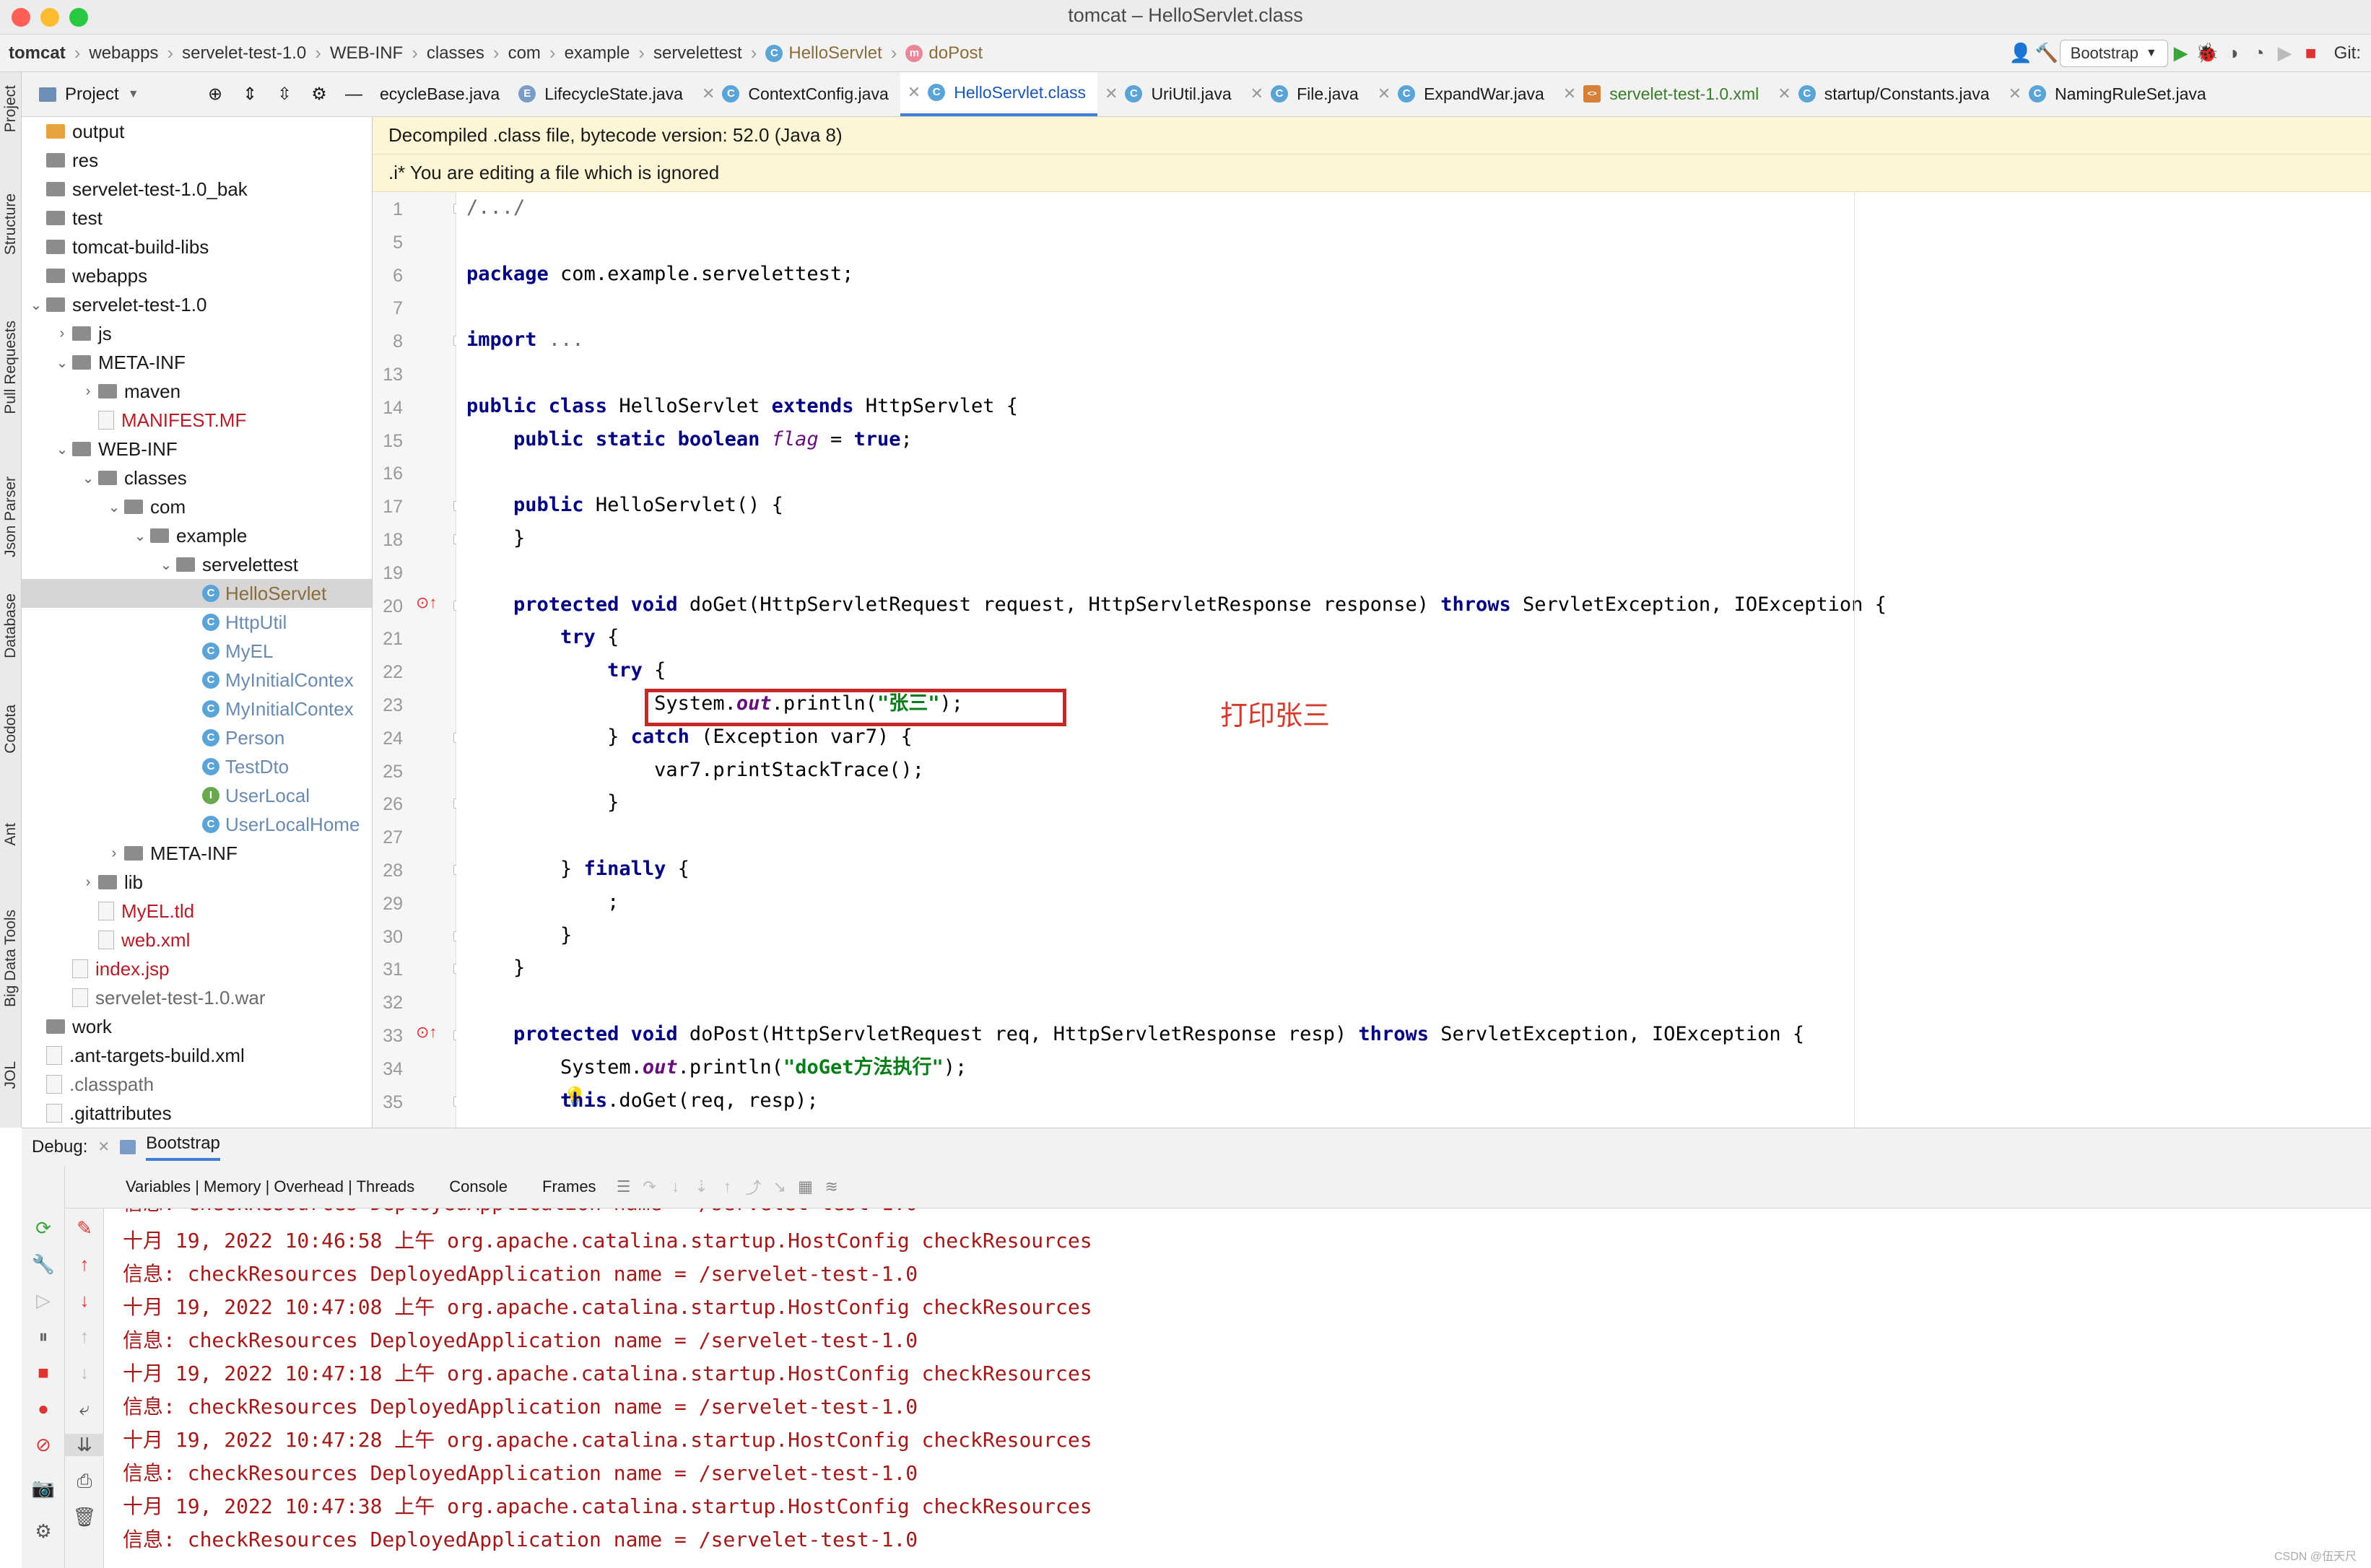 The width and height of the screenshot is (2371, 1568). What do you see at coordinates (84, 1336) in the screenshot?
I see `previous-occurrence-icon: ↑` at bounding box center [84, 1336].